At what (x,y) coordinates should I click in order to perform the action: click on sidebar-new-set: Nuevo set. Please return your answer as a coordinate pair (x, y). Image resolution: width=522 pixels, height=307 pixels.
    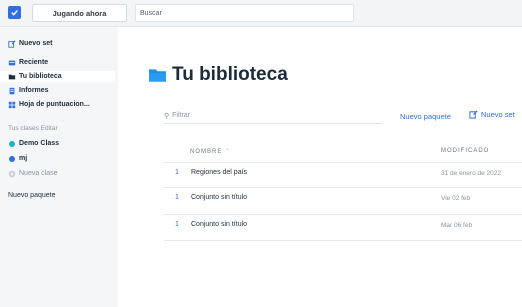
    Looking at the image, I should click on (30, 43).